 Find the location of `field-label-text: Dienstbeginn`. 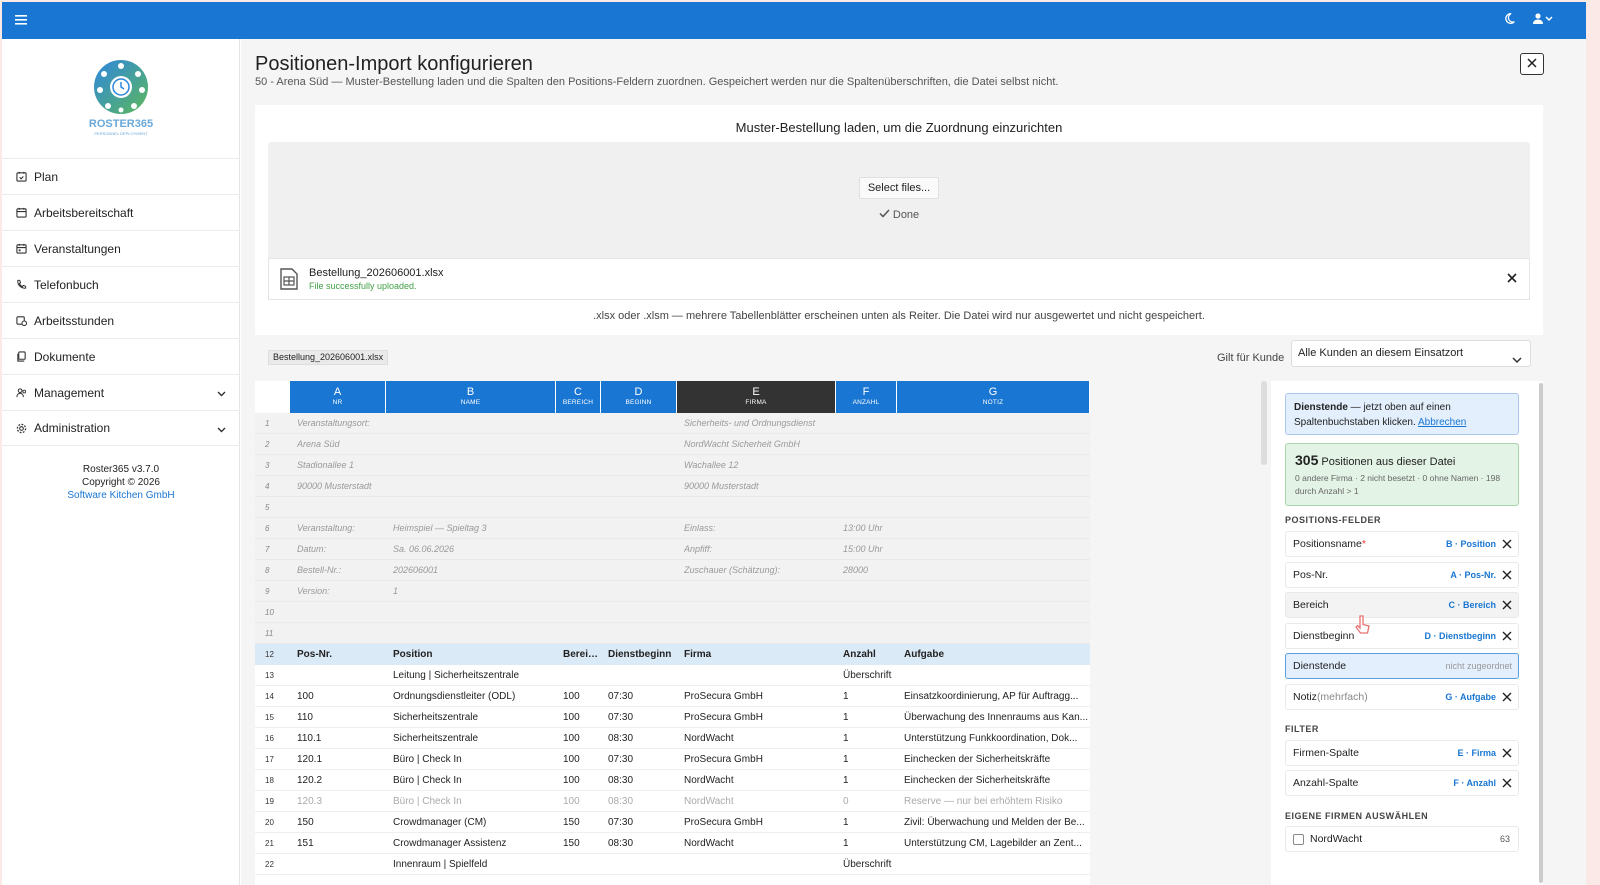

field-label-text: Dienstbeginn is located at coordinates (1324, 636).